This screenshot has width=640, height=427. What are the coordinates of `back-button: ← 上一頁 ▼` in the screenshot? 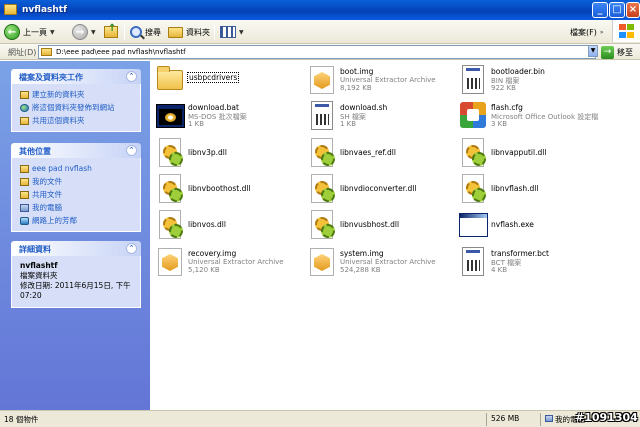 It's located at (29, 32).